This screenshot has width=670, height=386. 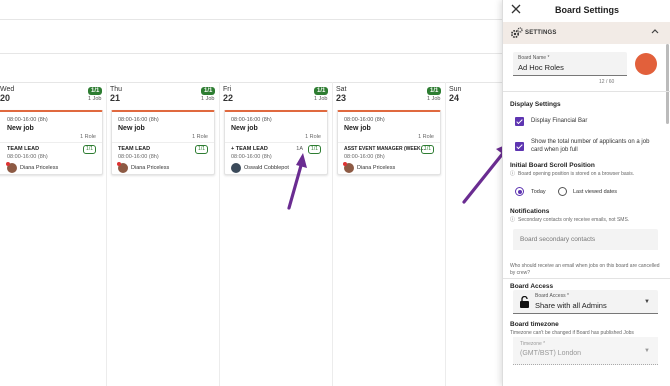 I want to click on day-header-wed: Wed 20, so click(x=7, y=94).